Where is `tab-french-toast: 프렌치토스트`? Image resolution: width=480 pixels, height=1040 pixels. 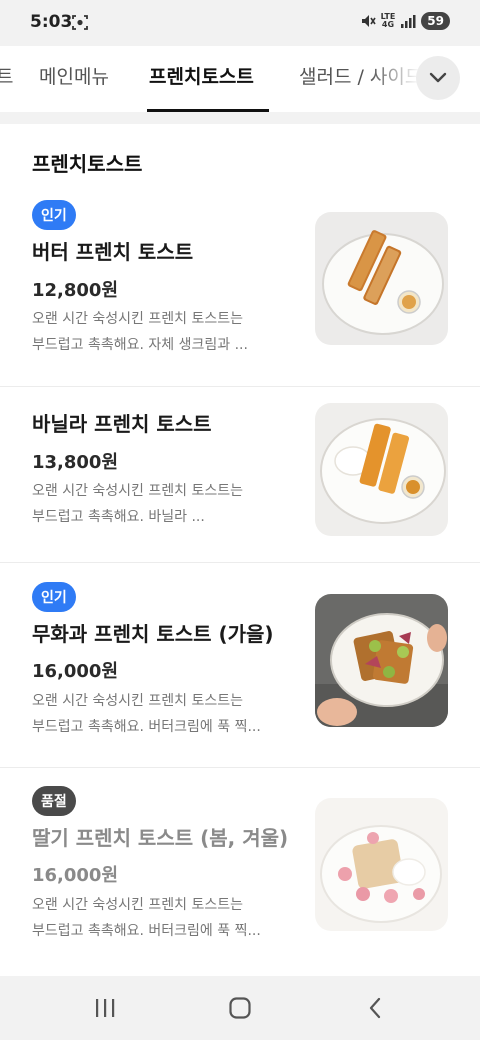 tab-french-toast: 프렌치토스트 is located at coordinates (201, 75).